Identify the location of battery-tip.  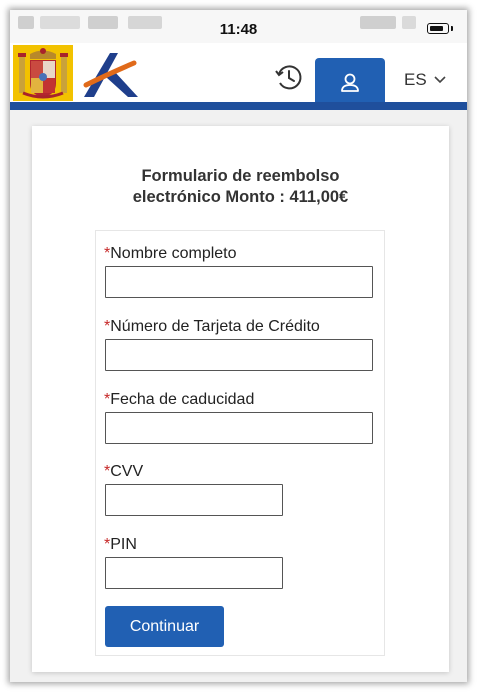
(452, 28).